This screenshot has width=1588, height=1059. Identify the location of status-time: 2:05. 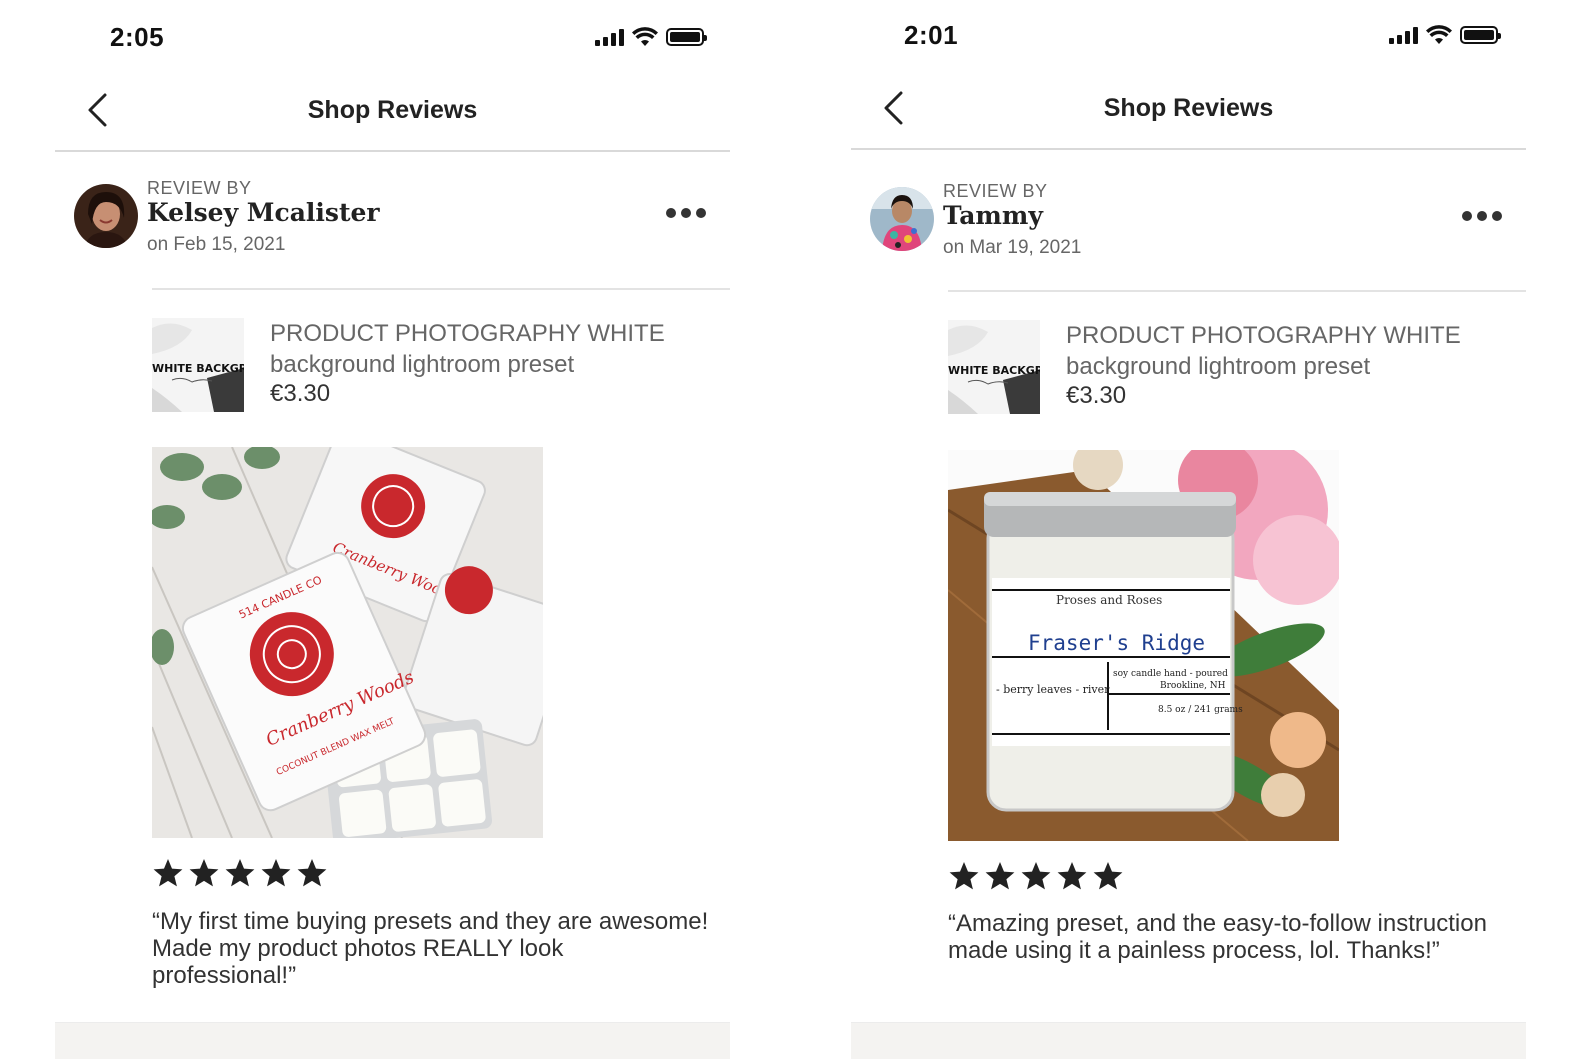
(137, 37).